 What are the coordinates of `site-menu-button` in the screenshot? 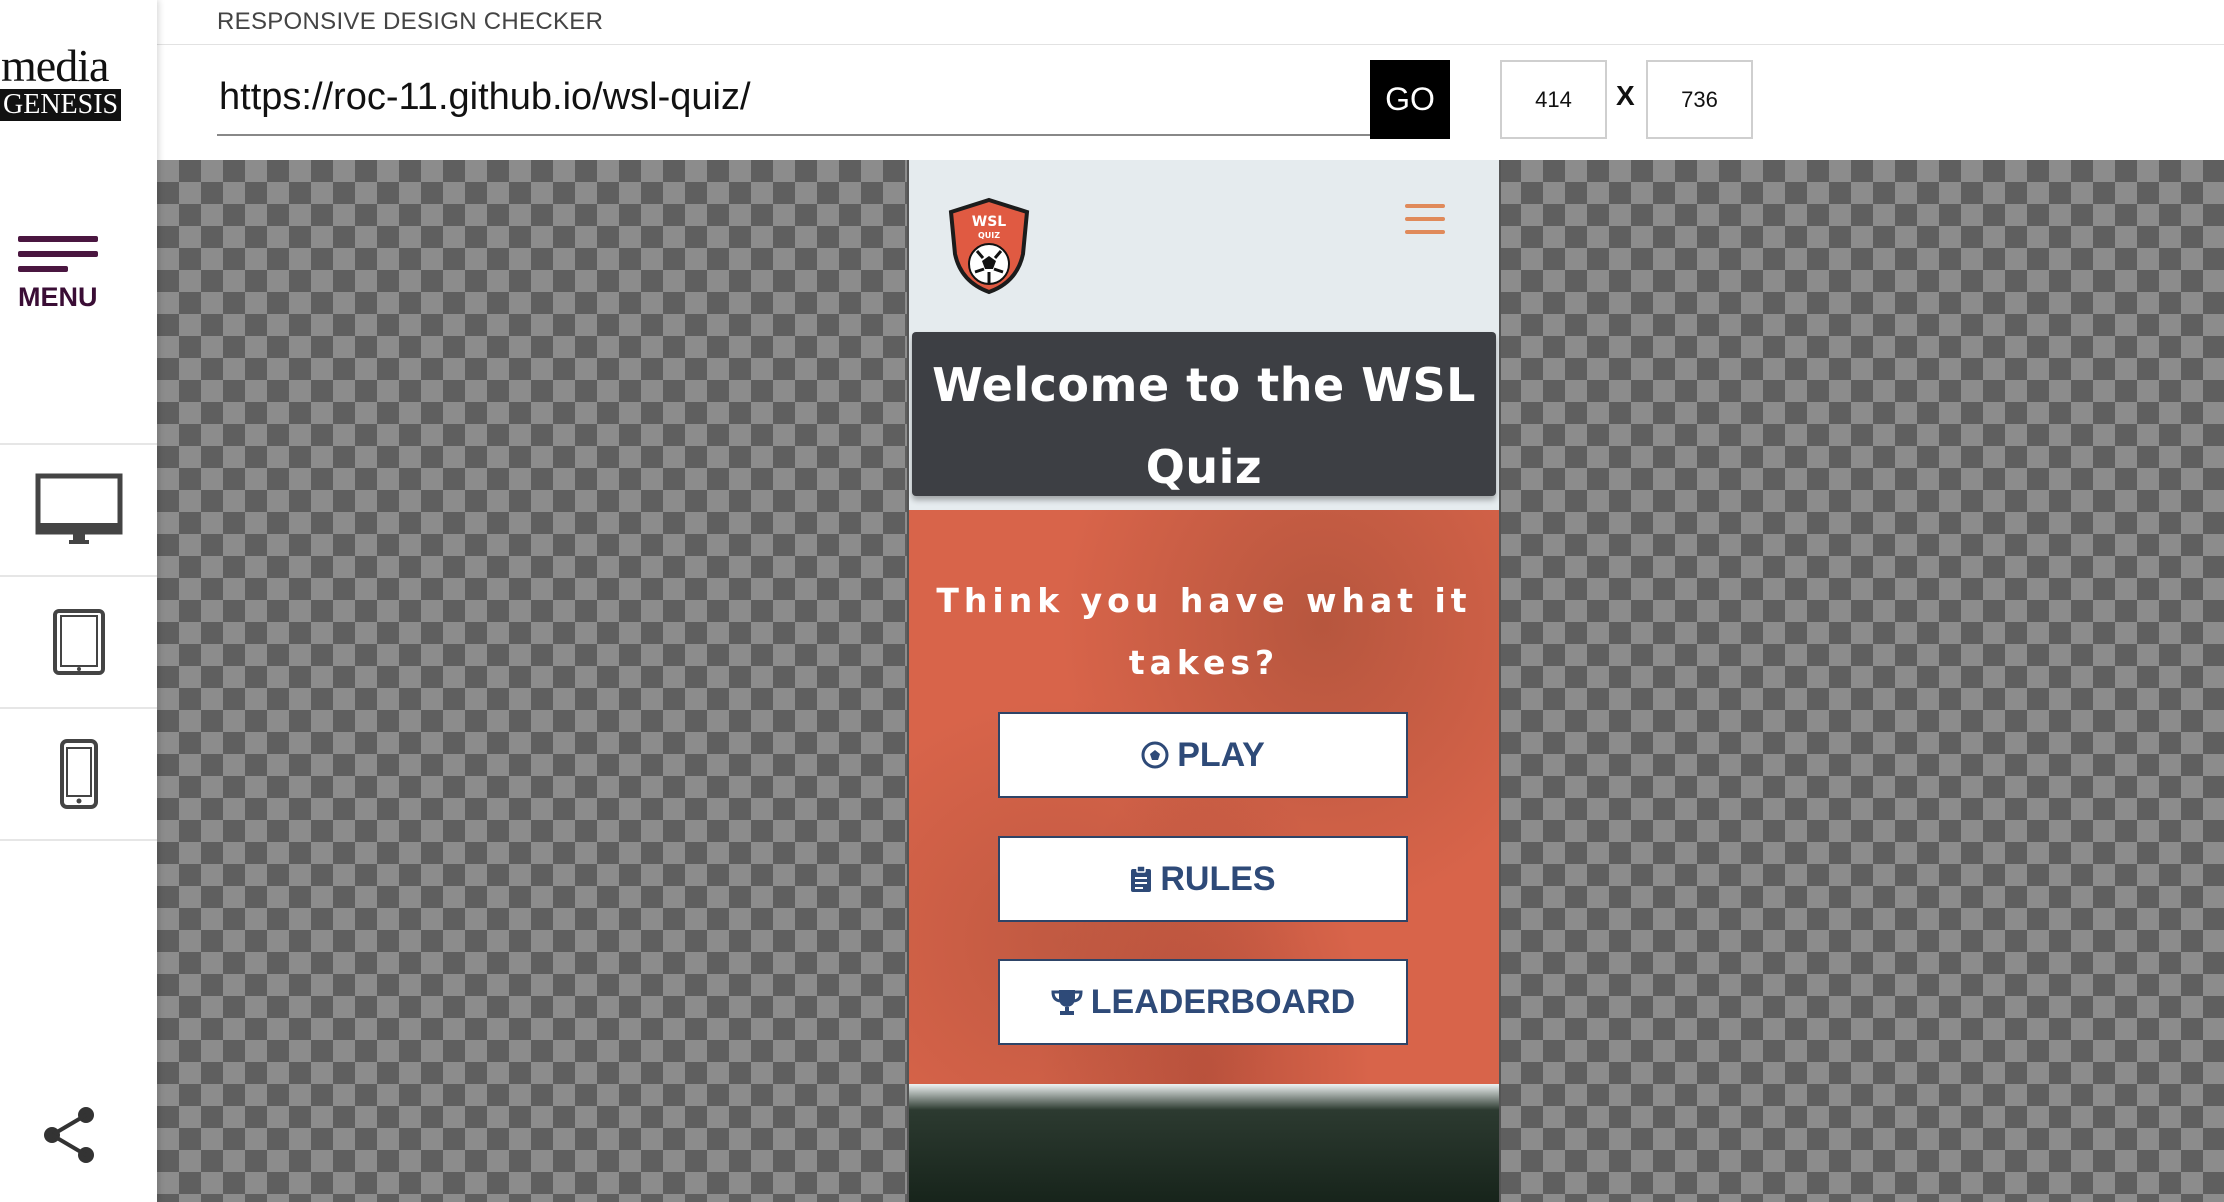 It's located at (1425, 223).